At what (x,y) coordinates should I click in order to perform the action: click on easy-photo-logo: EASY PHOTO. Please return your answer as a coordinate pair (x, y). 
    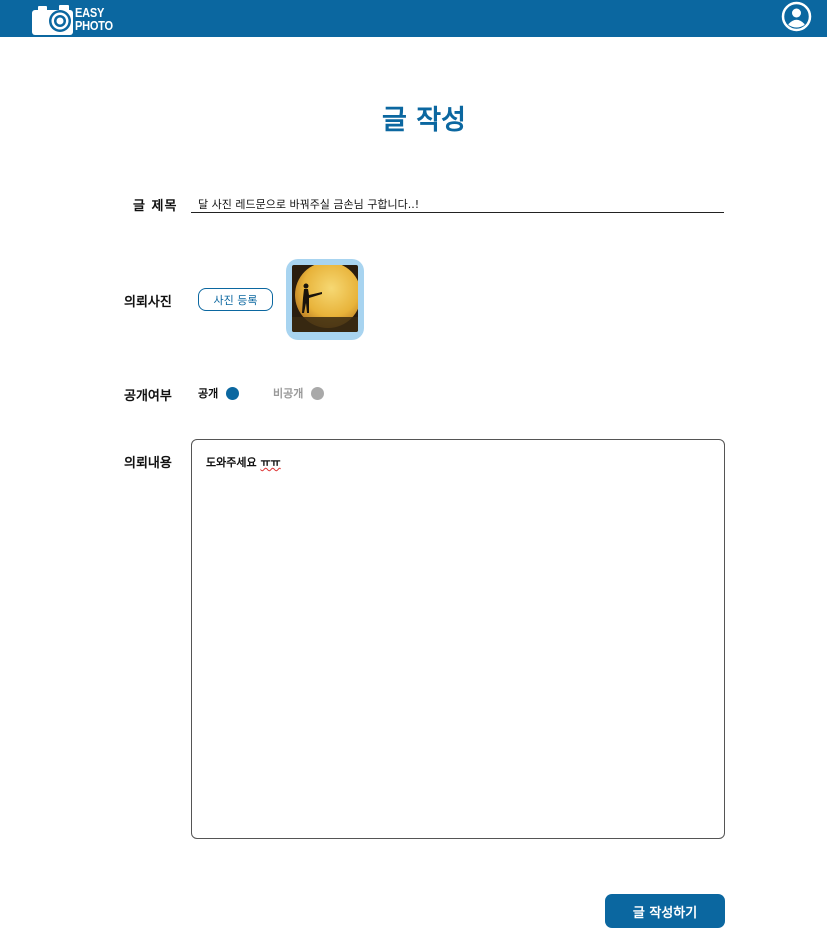
    Looking at the image, I should click on (76, 18).